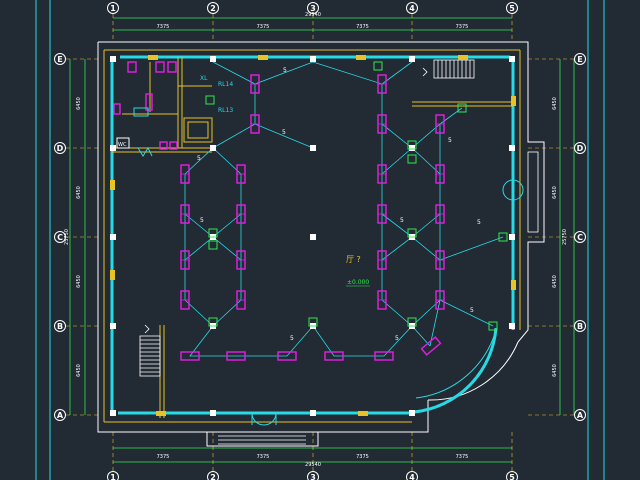 This screenshot has width=640, height=480. I want to click on door-main, so click(264, 419).